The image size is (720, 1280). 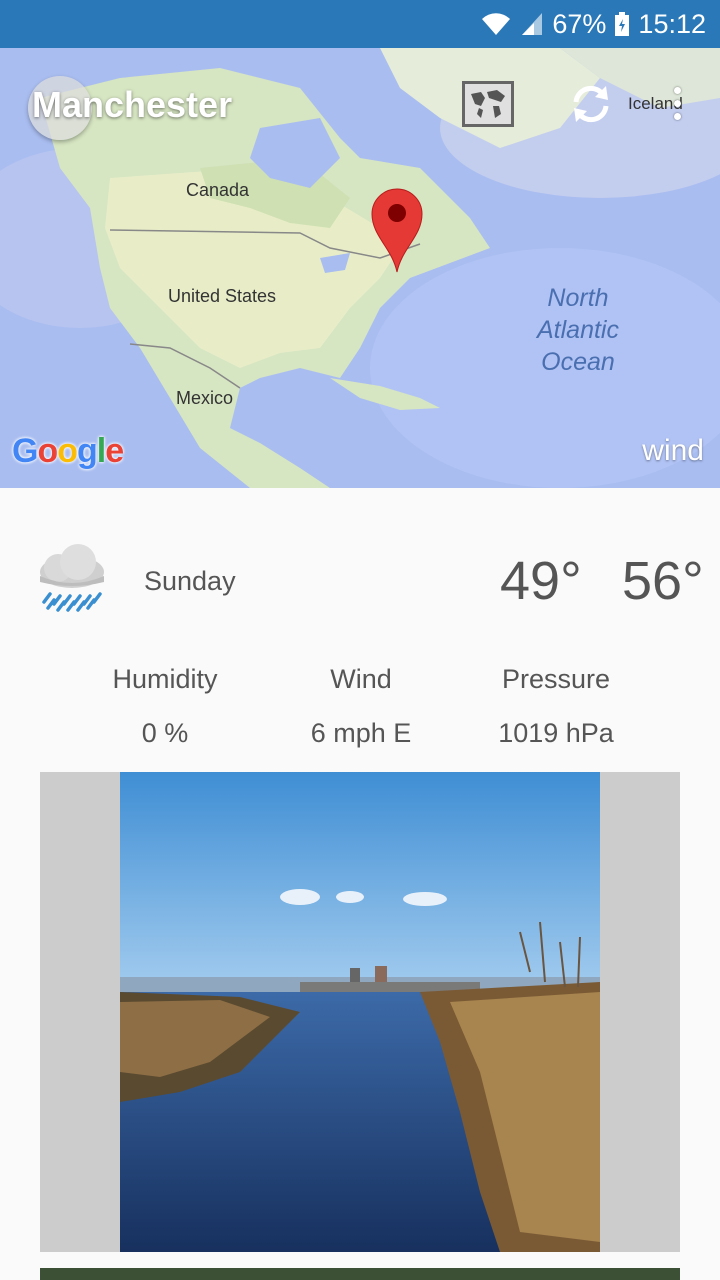 What do you see at coordinates (361, 733) in the screenshot?
I see `wind-value: 6 mph E` at bounding box center [361, 733].